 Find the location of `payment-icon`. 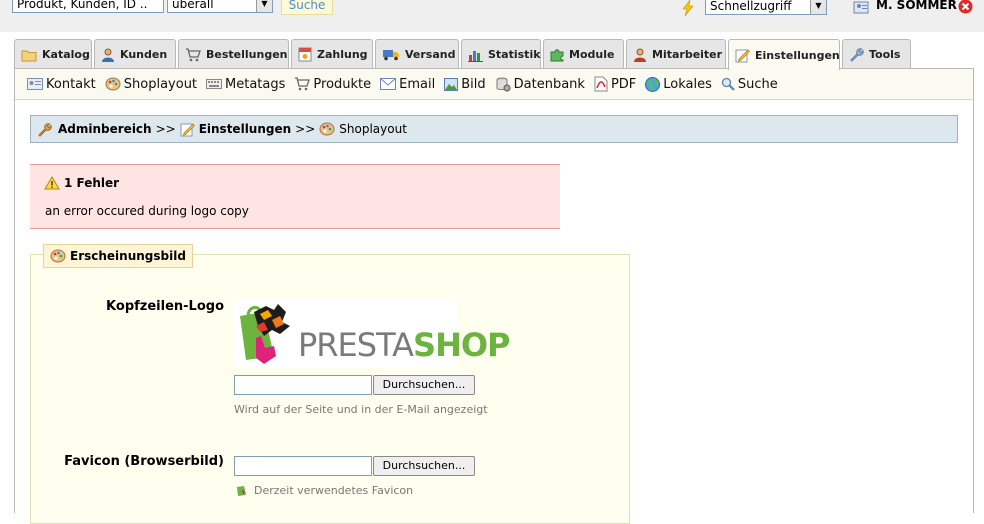

payment-icon is located at coordinates (305, 54).